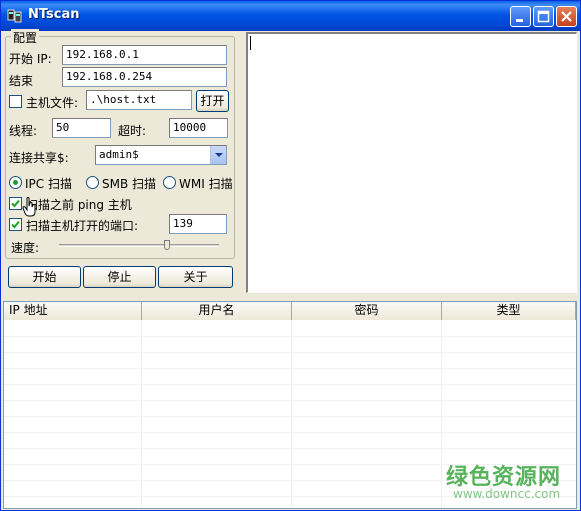 The height and width of the screenshot is (511, 581). I want to click on close-button, so click(566, 16).